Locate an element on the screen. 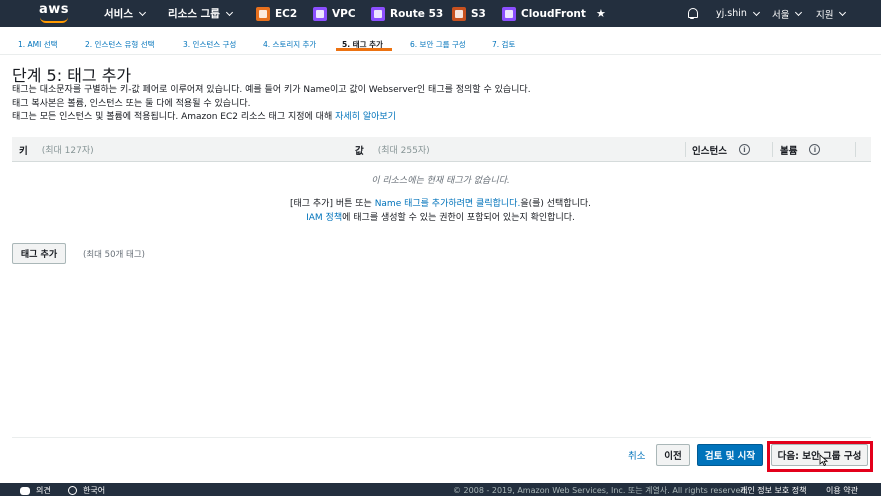  aws-logo: aws is located at coordinates (54, 13).